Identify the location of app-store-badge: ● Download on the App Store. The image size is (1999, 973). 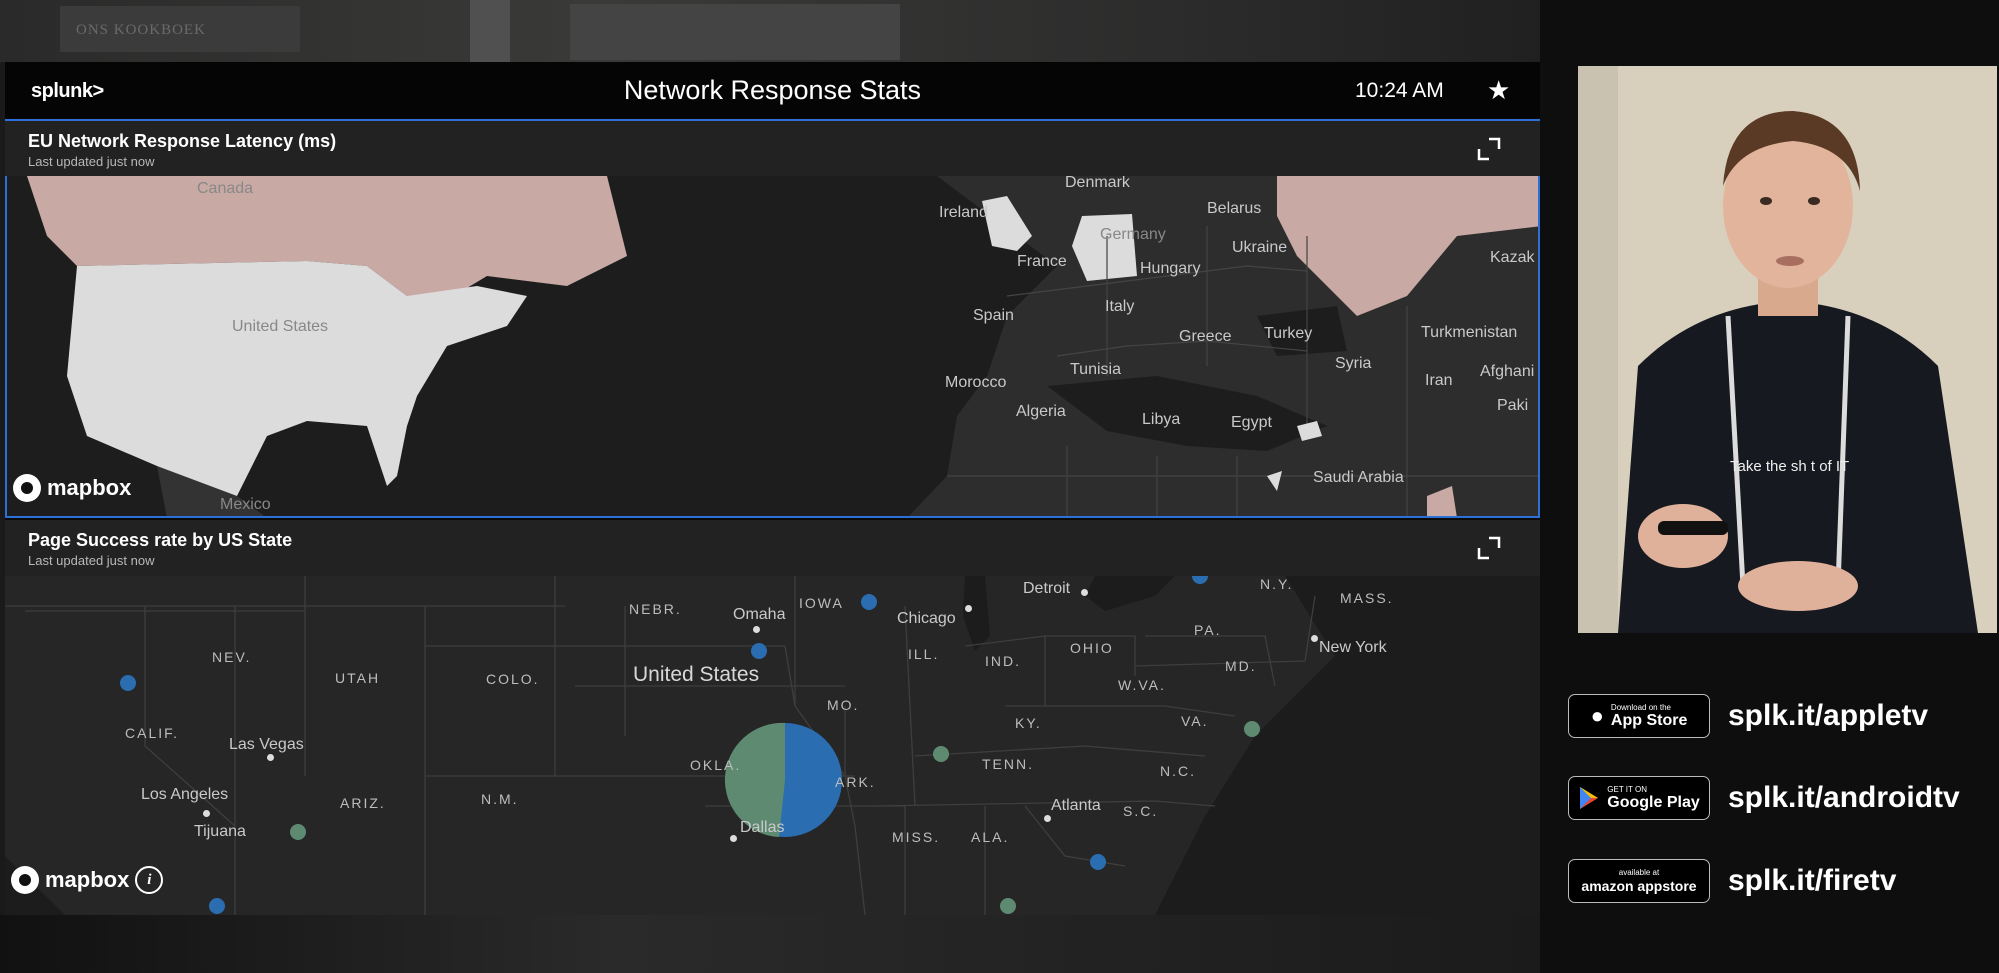
(1639, 716).